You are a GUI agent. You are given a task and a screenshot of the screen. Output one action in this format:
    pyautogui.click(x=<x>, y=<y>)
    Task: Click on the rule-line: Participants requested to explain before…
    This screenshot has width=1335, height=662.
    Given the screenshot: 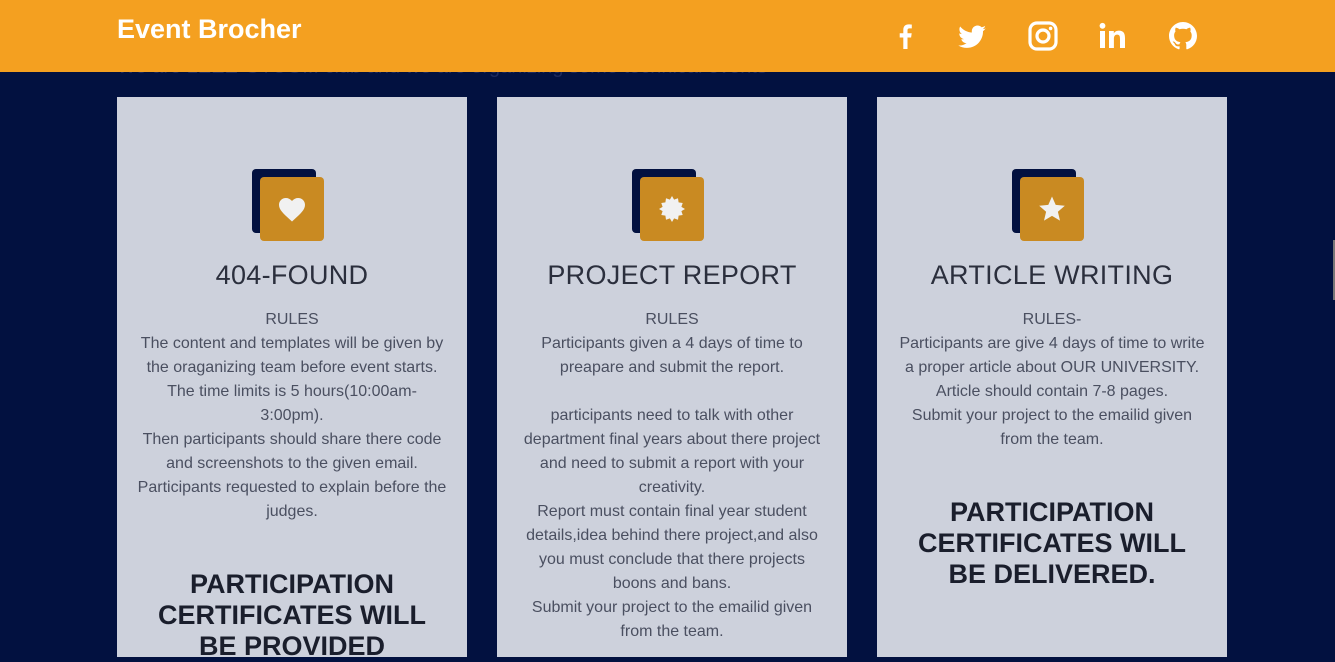 What is the action you would take?
    pyautogui.click(x=292, y=499)
    